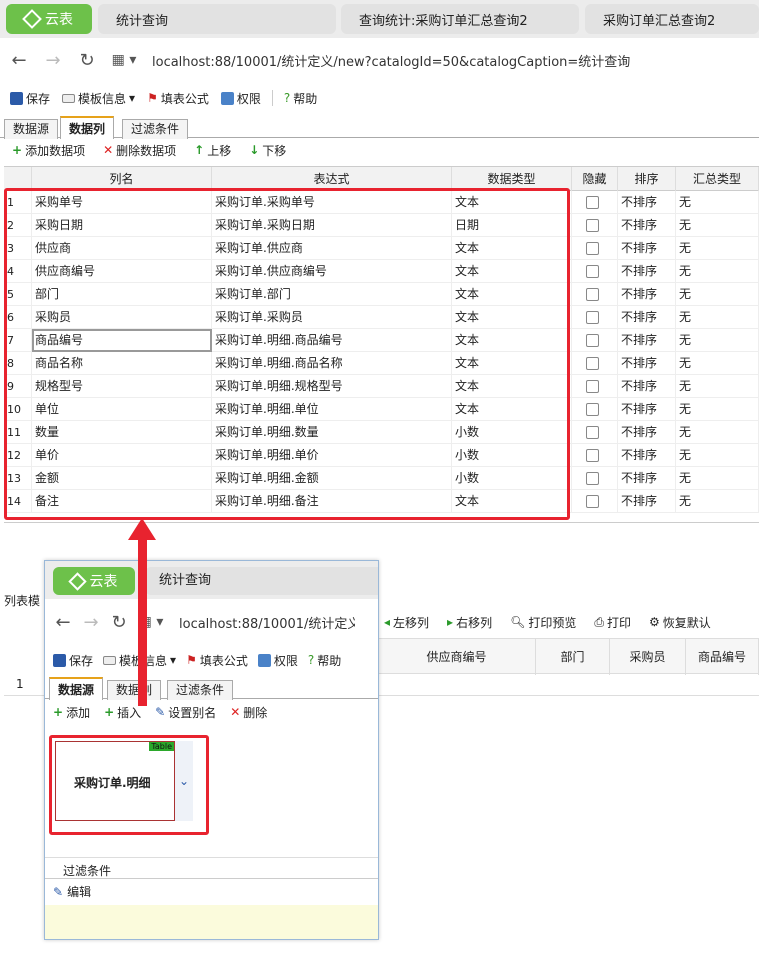  I want to click on lower-col-3: 采购员, so click(648, 657).